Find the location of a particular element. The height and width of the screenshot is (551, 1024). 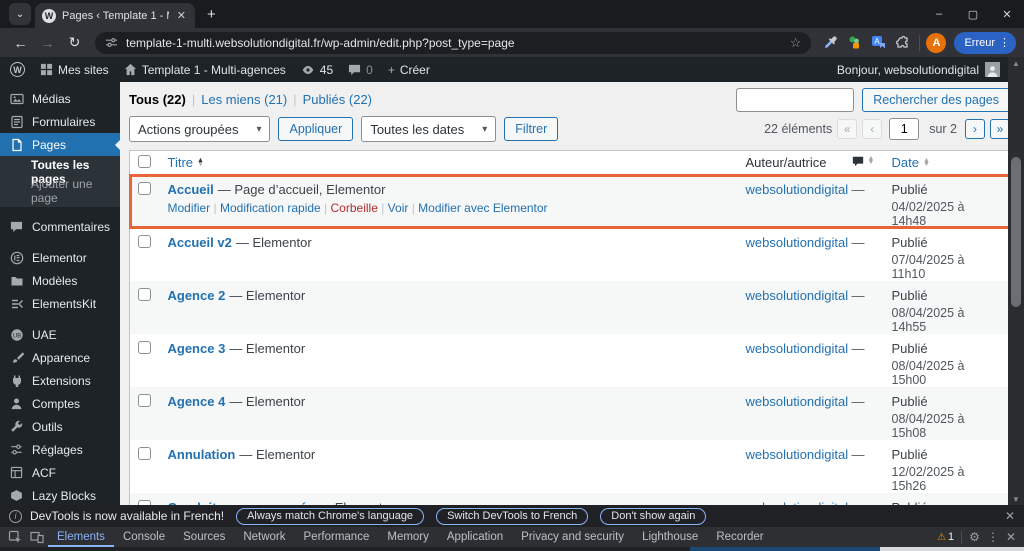

profile-avatar: A is located at coordinates (936, 42).